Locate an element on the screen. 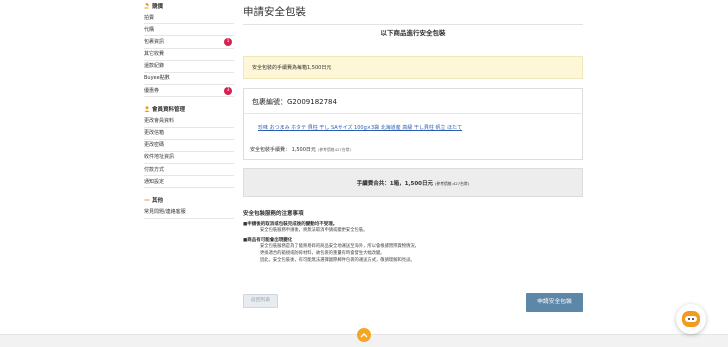  total-fee-reference: (參考價格:427台幣) is located at coordinates (452, 183).